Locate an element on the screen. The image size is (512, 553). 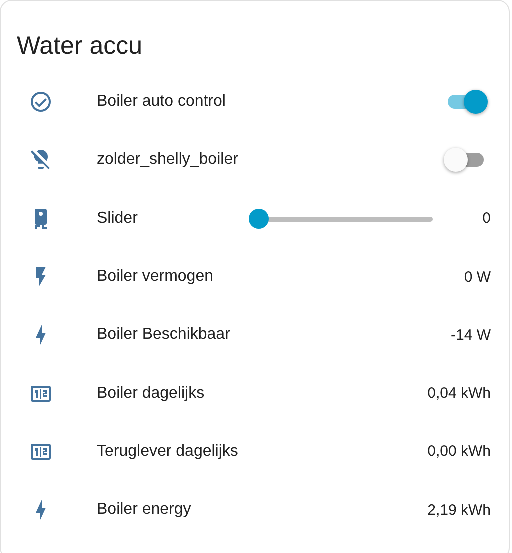
state-value: 0 W is located at coordinates (477, 277).